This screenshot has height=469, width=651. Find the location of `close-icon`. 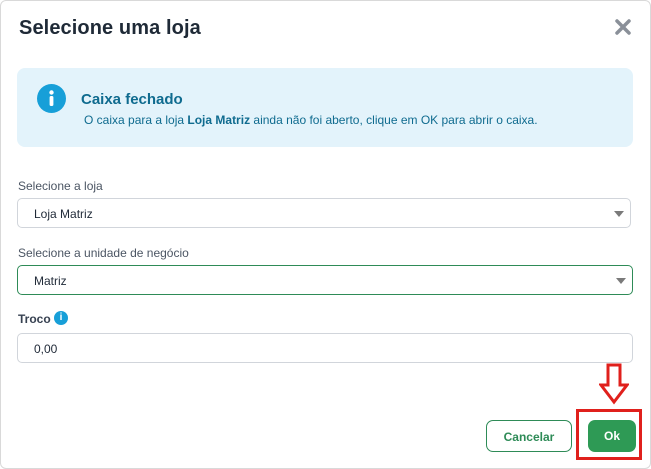

close-icon is located at coordinates (623, 27).